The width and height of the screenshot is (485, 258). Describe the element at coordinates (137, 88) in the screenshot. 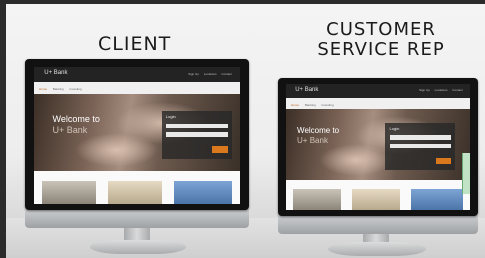

I see `client-navbar: Home Banking Investing` at that location.